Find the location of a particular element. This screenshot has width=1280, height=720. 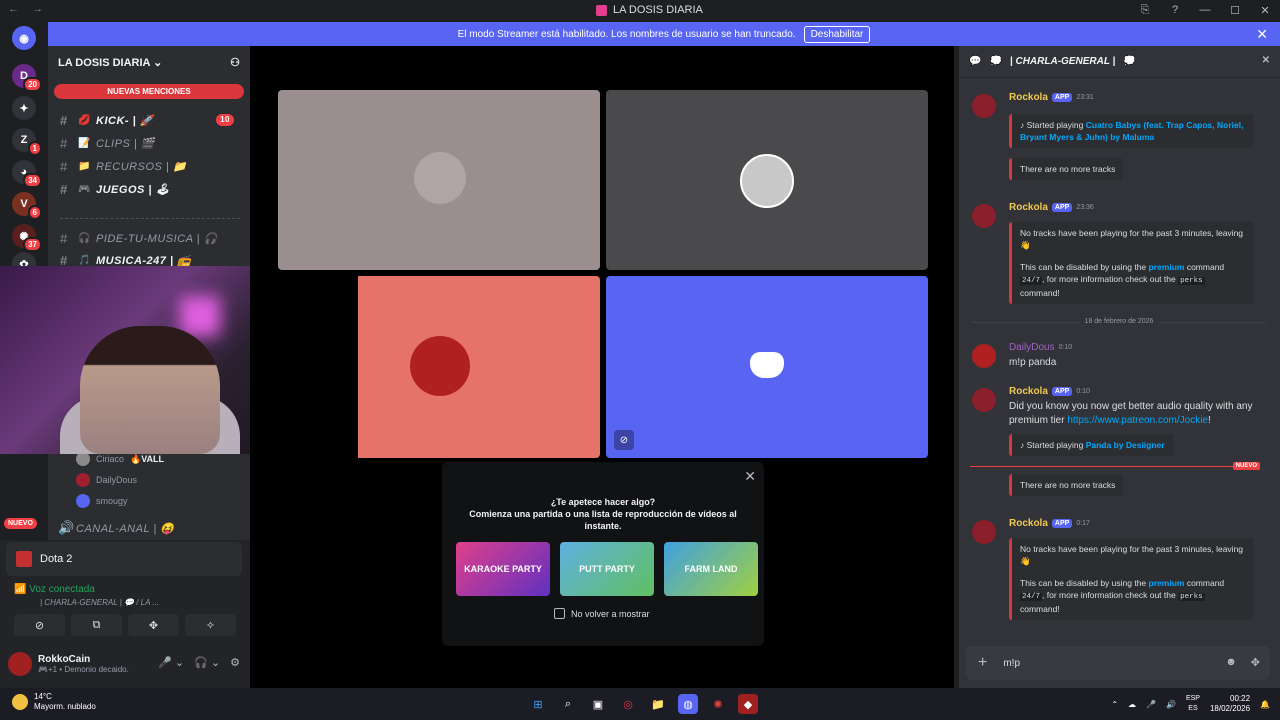

activities-button: ✥ is located at coordinates (153, 625).